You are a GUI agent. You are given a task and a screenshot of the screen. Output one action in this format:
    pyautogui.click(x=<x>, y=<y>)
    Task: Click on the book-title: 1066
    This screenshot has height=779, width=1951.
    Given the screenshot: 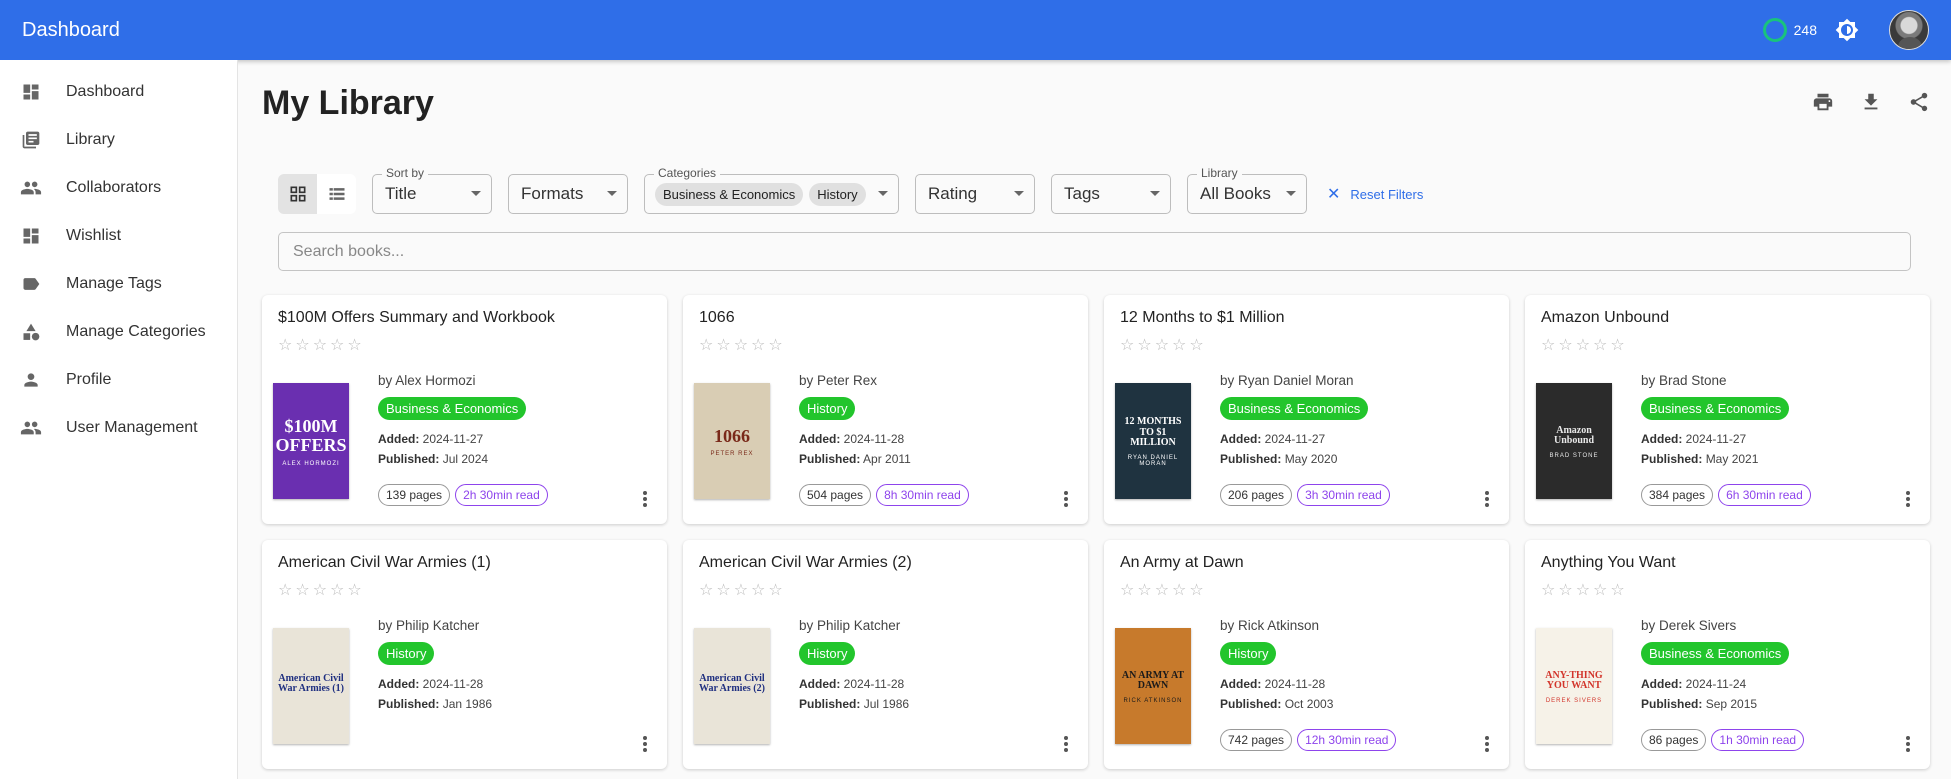 What is the action you would take?
    pyautogui.click(x=717, y=318)
    